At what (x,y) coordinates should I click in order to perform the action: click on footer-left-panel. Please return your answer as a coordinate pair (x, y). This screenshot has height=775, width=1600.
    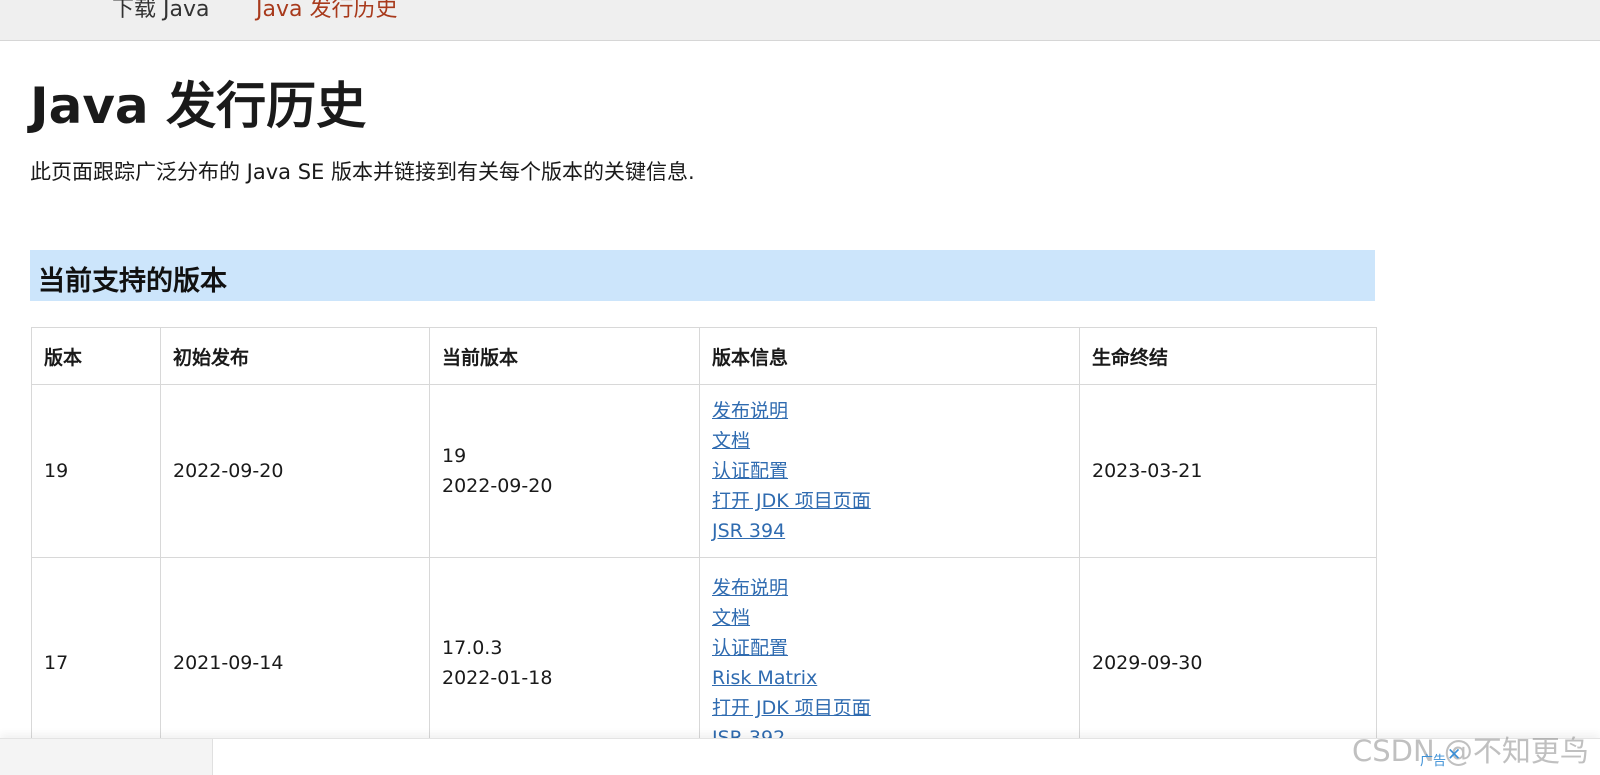
    Looking at the image, I should click on (106, 757).